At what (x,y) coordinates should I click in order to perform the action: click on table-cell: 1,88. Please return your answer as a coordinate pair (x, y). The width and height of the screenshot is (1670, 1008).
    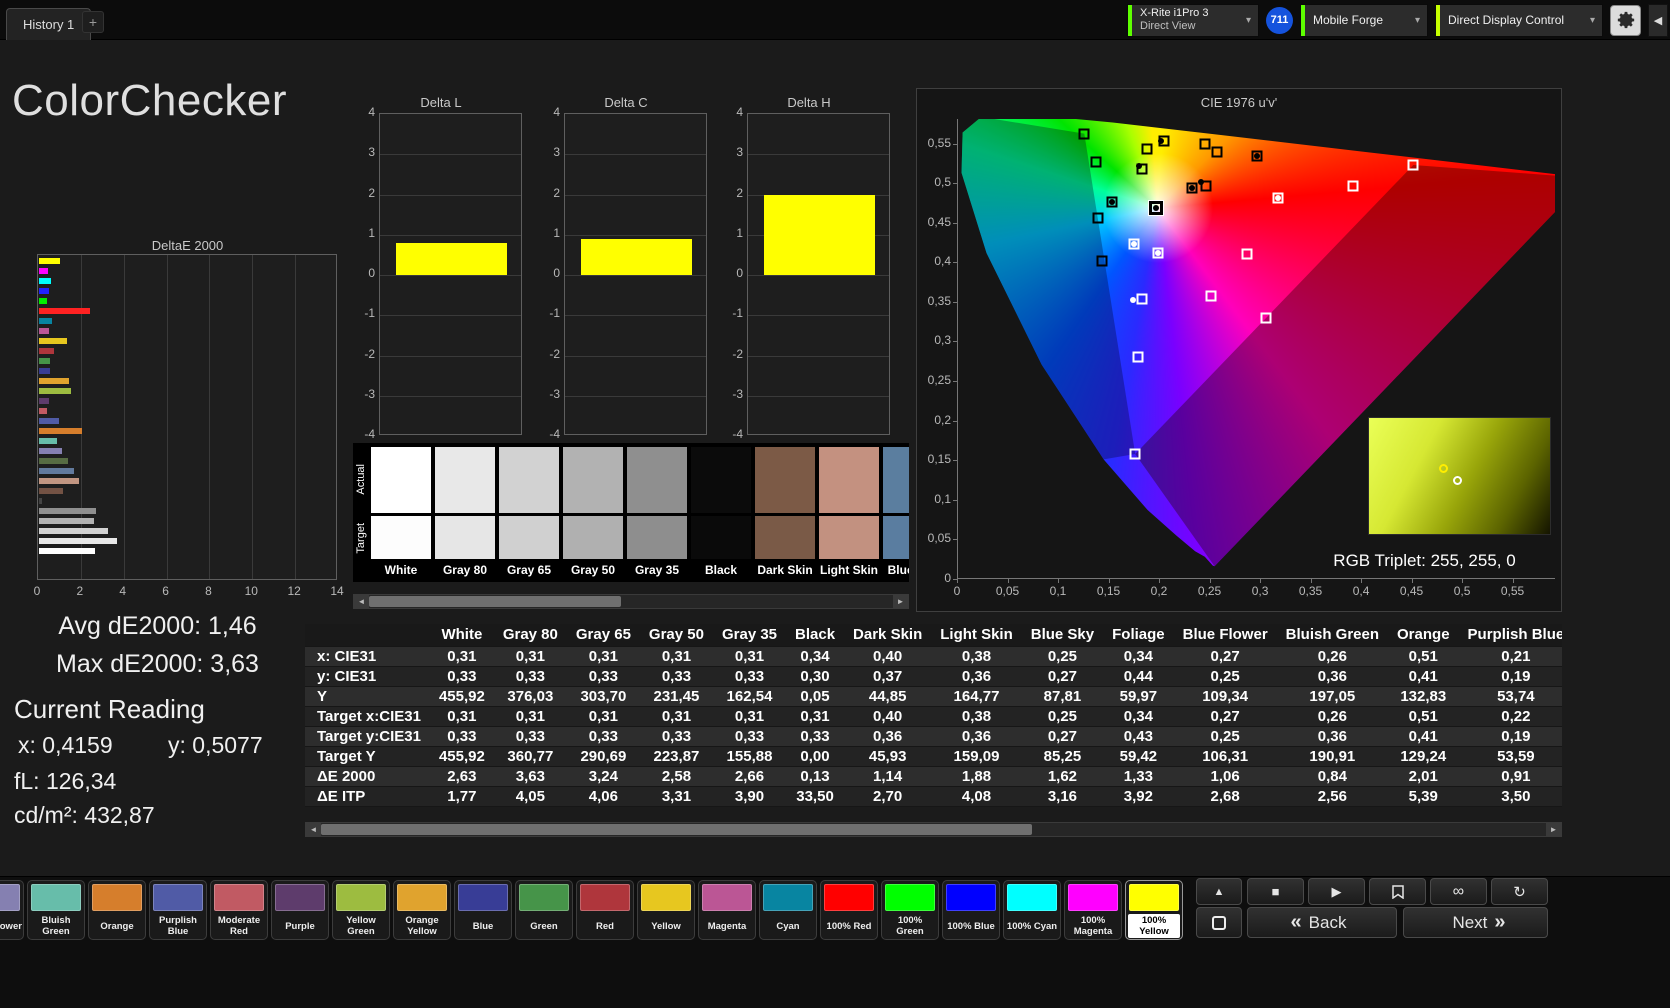
    Looking at the image, I should click on (976, 776).